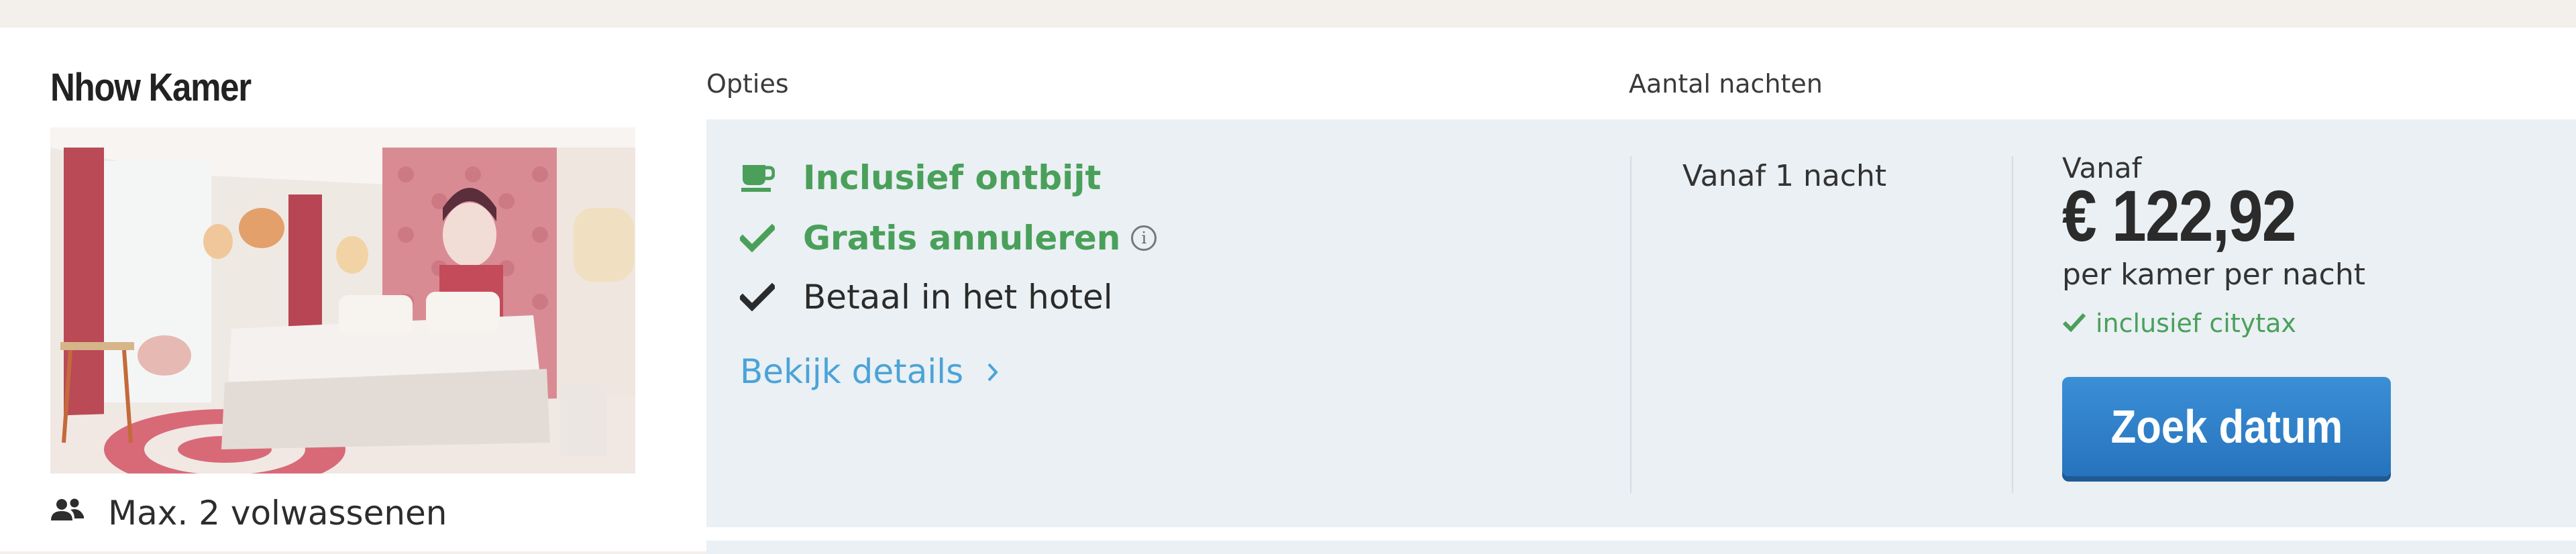 This screenshot has height=554, width=2576. What do you see at coordinates (2196, 324) in the screenshot?
I see `citytax-label: inclusief citytax` at bounding box center [2196, 324].